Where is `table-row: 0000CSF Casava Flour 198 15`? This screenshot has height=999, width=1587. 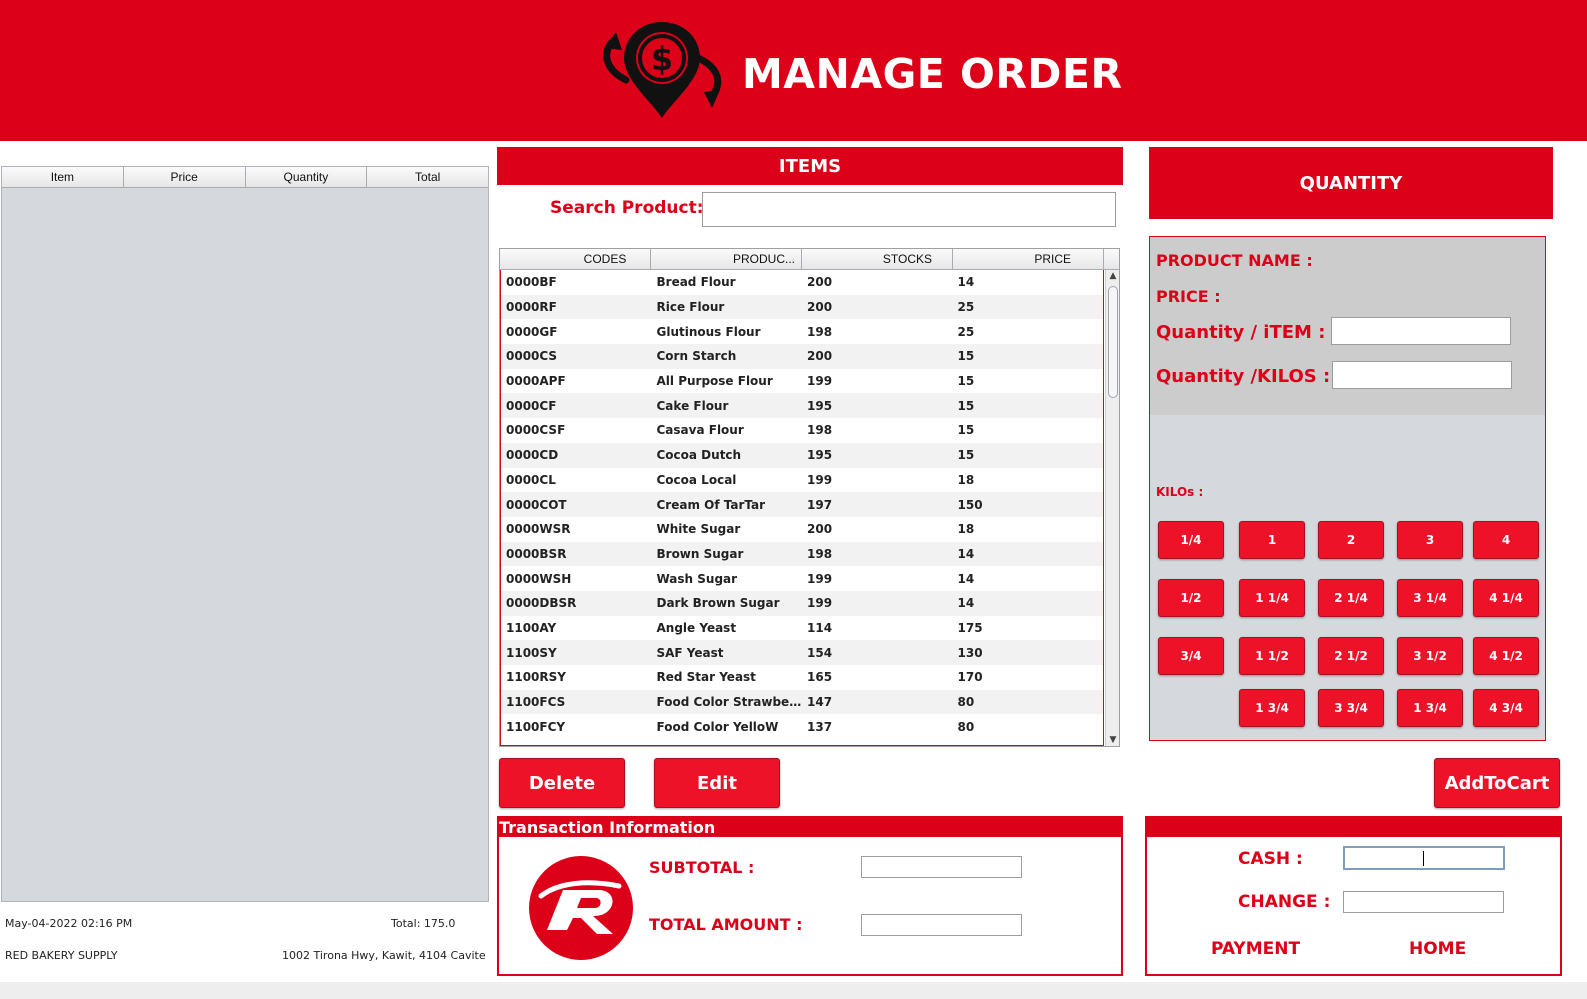 table-row: 0000CSF Casava Flour 198 15 is located at coordinates (802, 430).